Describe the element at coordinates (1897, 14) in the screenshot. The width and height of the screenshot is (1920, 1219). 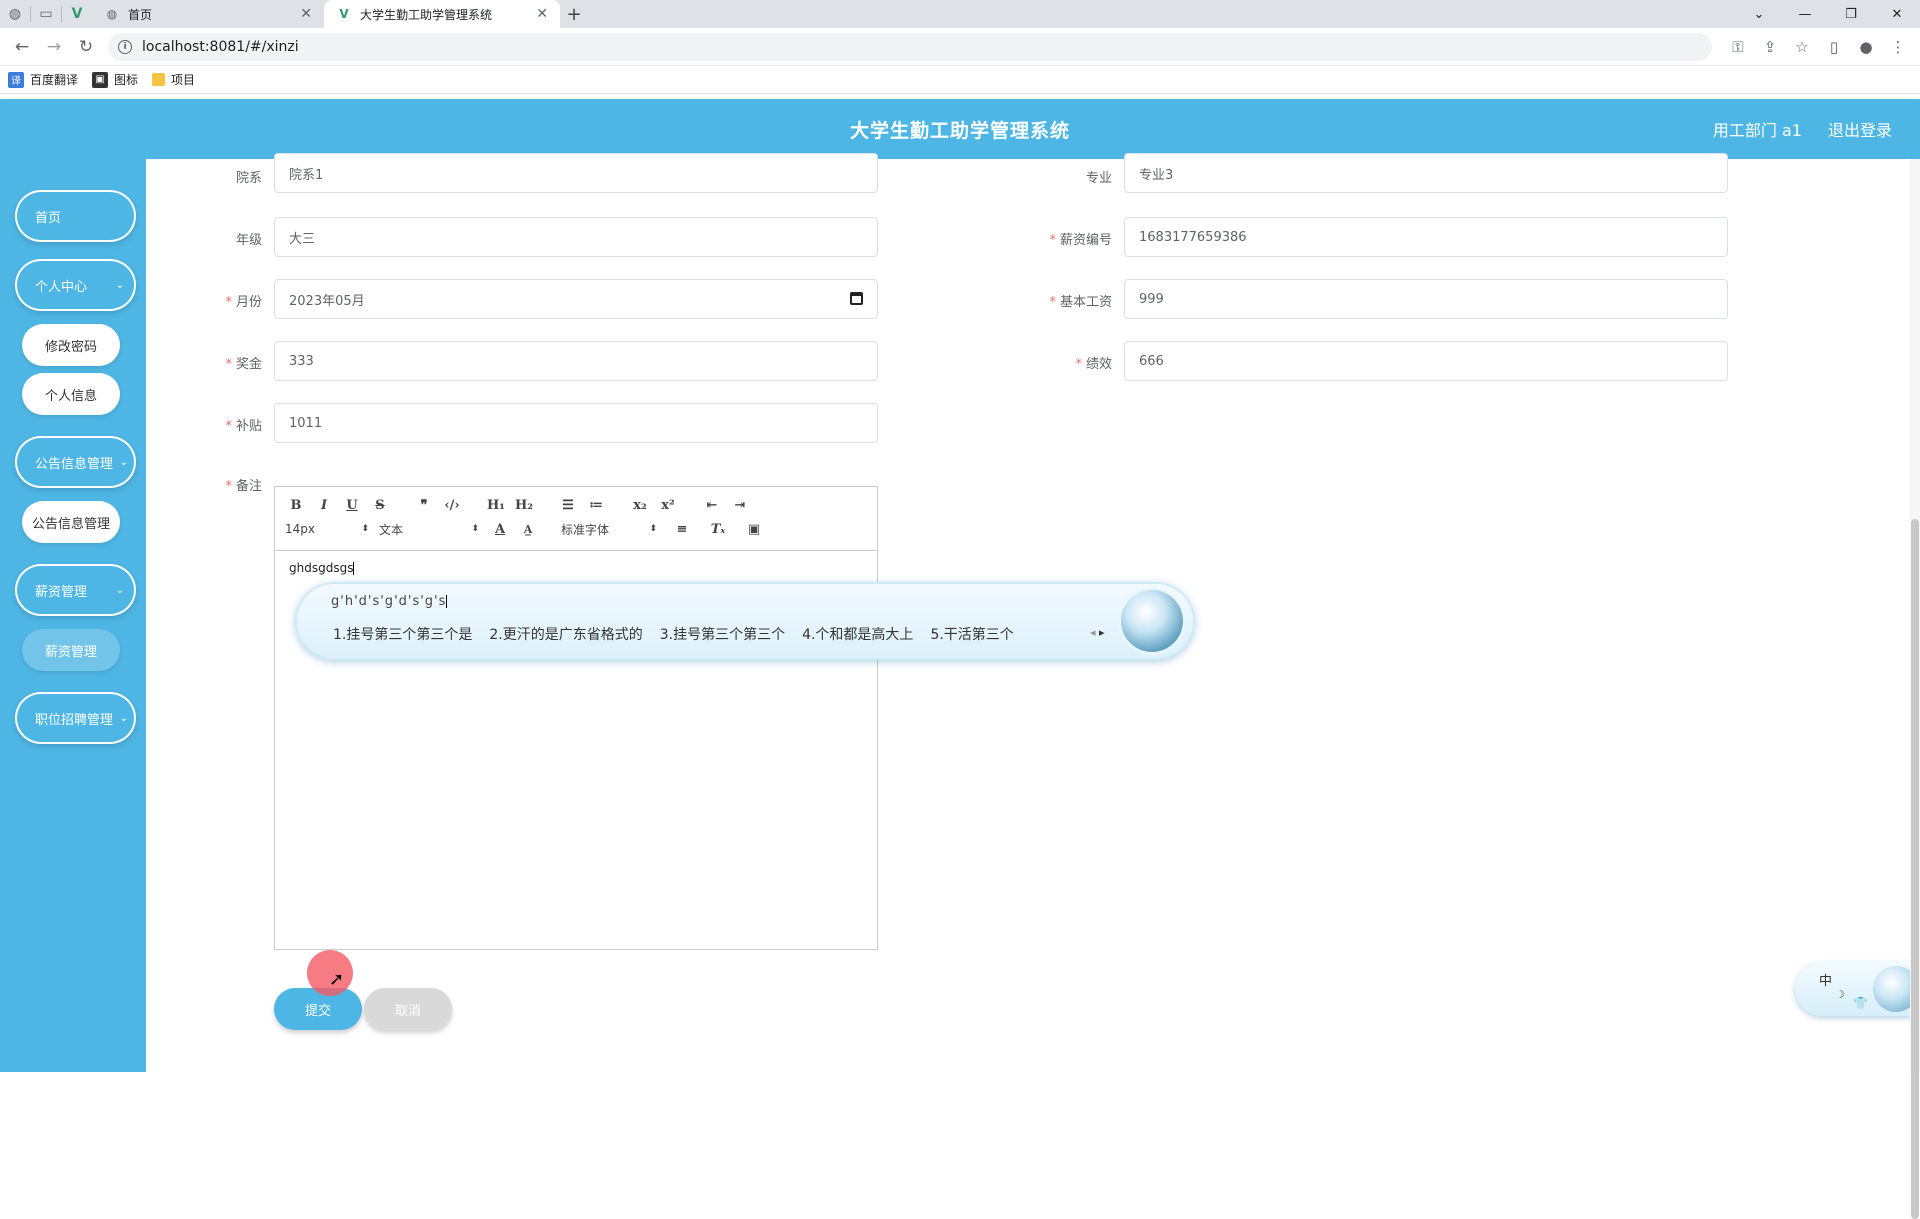
I see `close-window-button: ✕` at that location.